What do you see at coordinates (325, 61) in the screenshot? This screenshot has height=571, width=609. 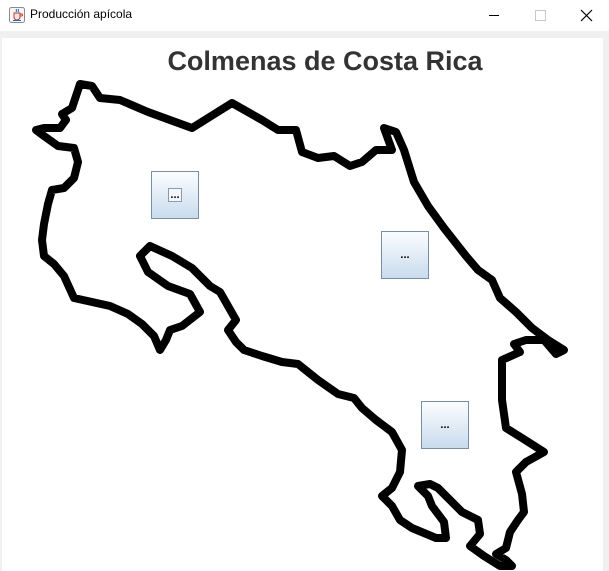 I see `map-title: Colmenas de Costa Rica` at bounding box center [325, 61].